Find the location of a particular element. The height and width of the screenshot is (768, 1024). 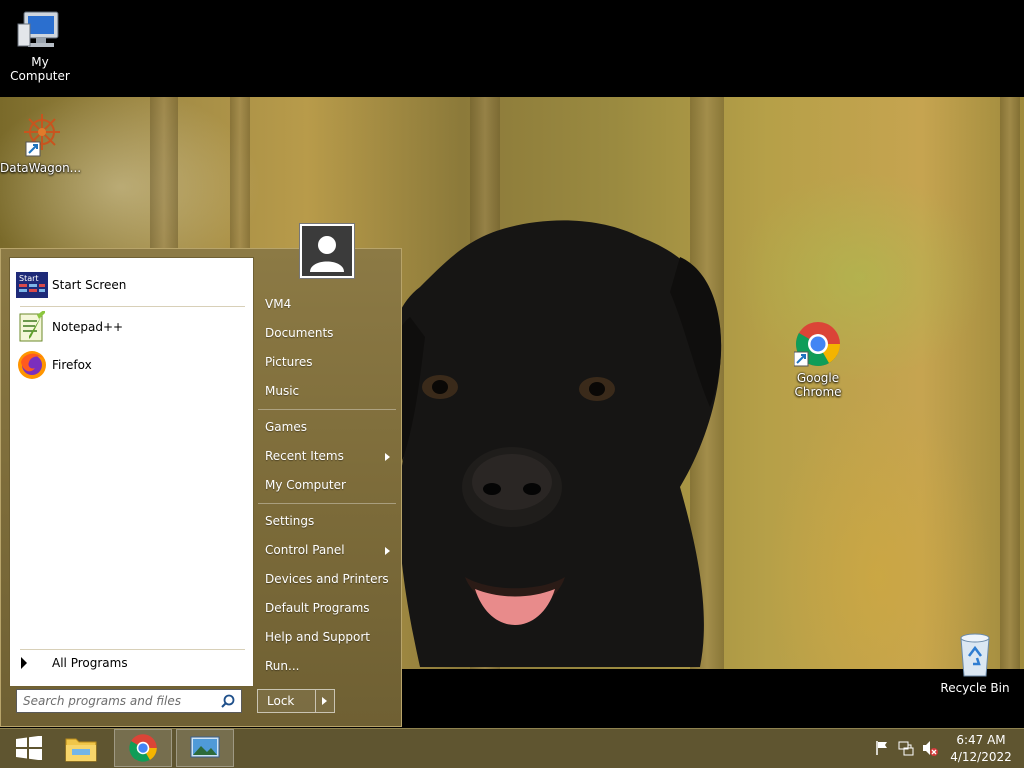

menu-item-music: Music is located at coordinates (282, 391).